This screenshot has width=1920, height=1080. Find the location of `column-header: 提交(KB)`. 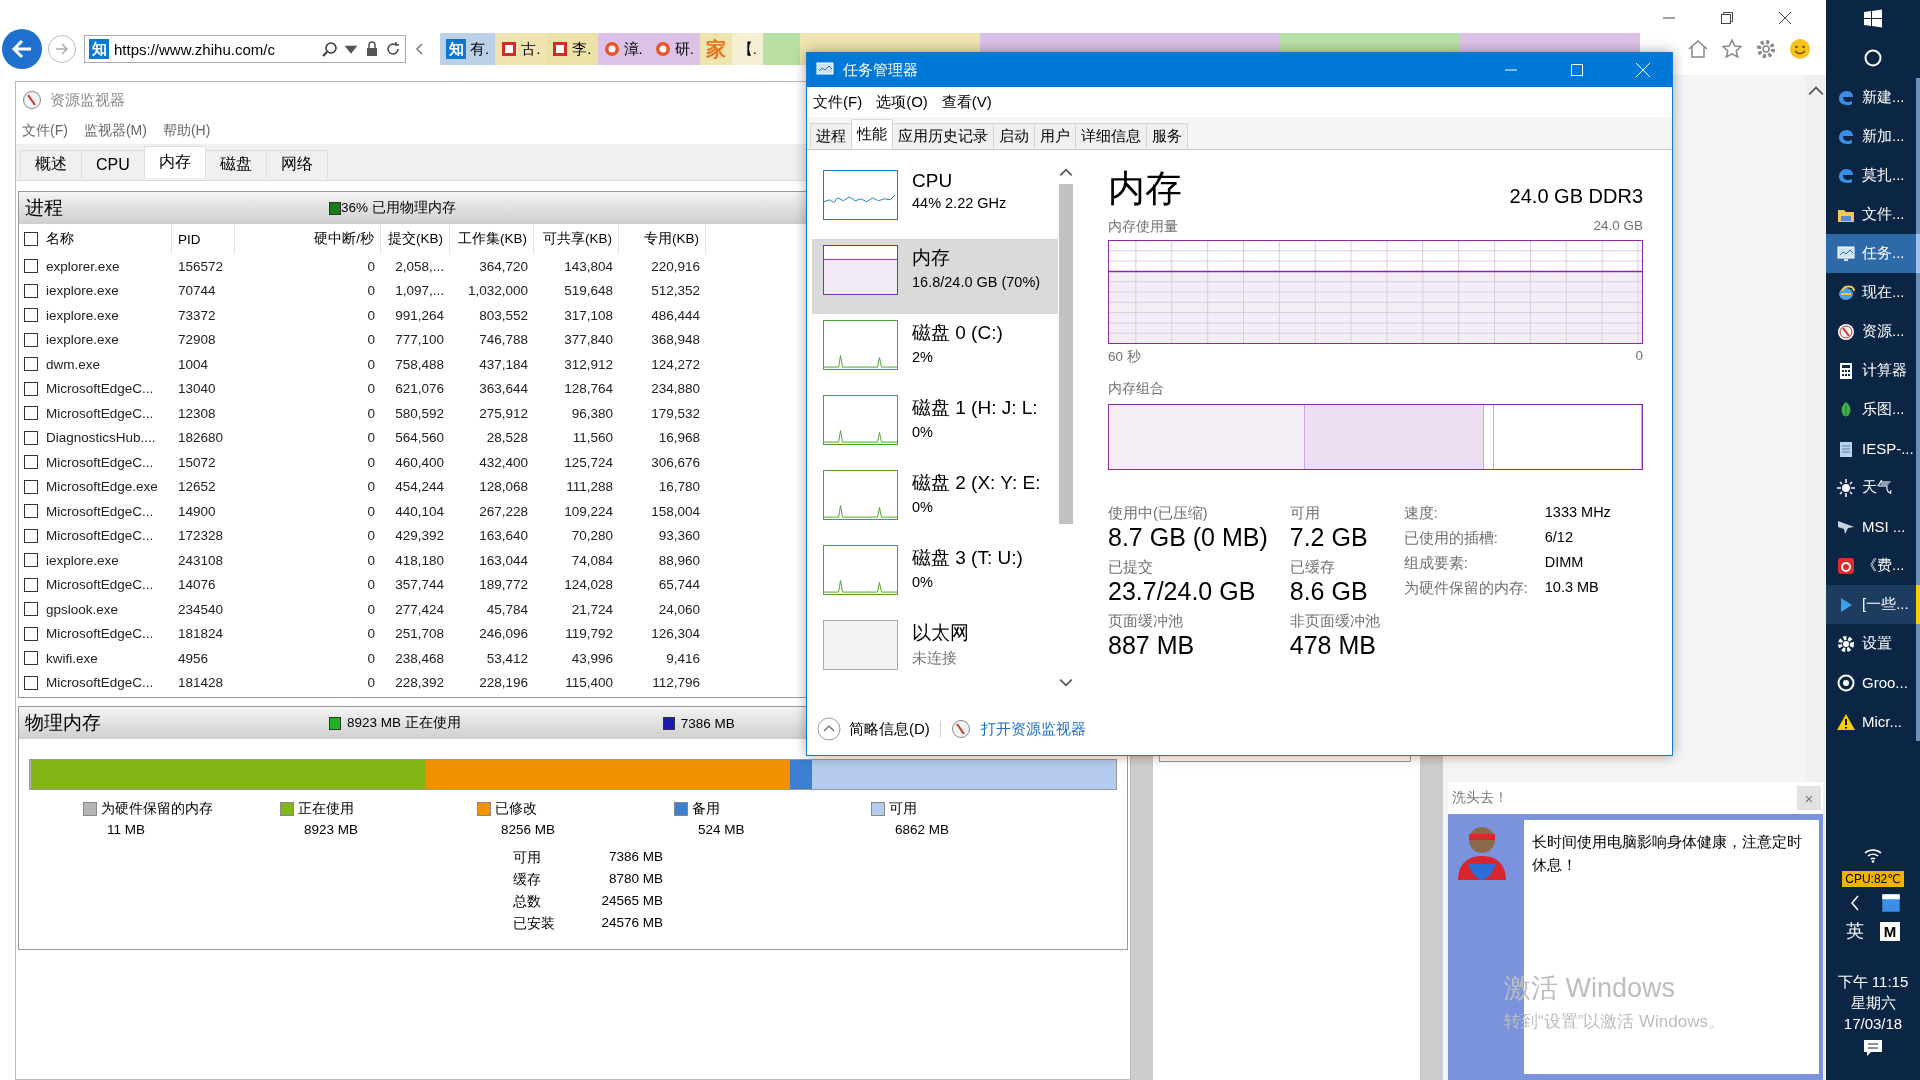

column-header: 提交(KB) is located at coordinates (415, 239).